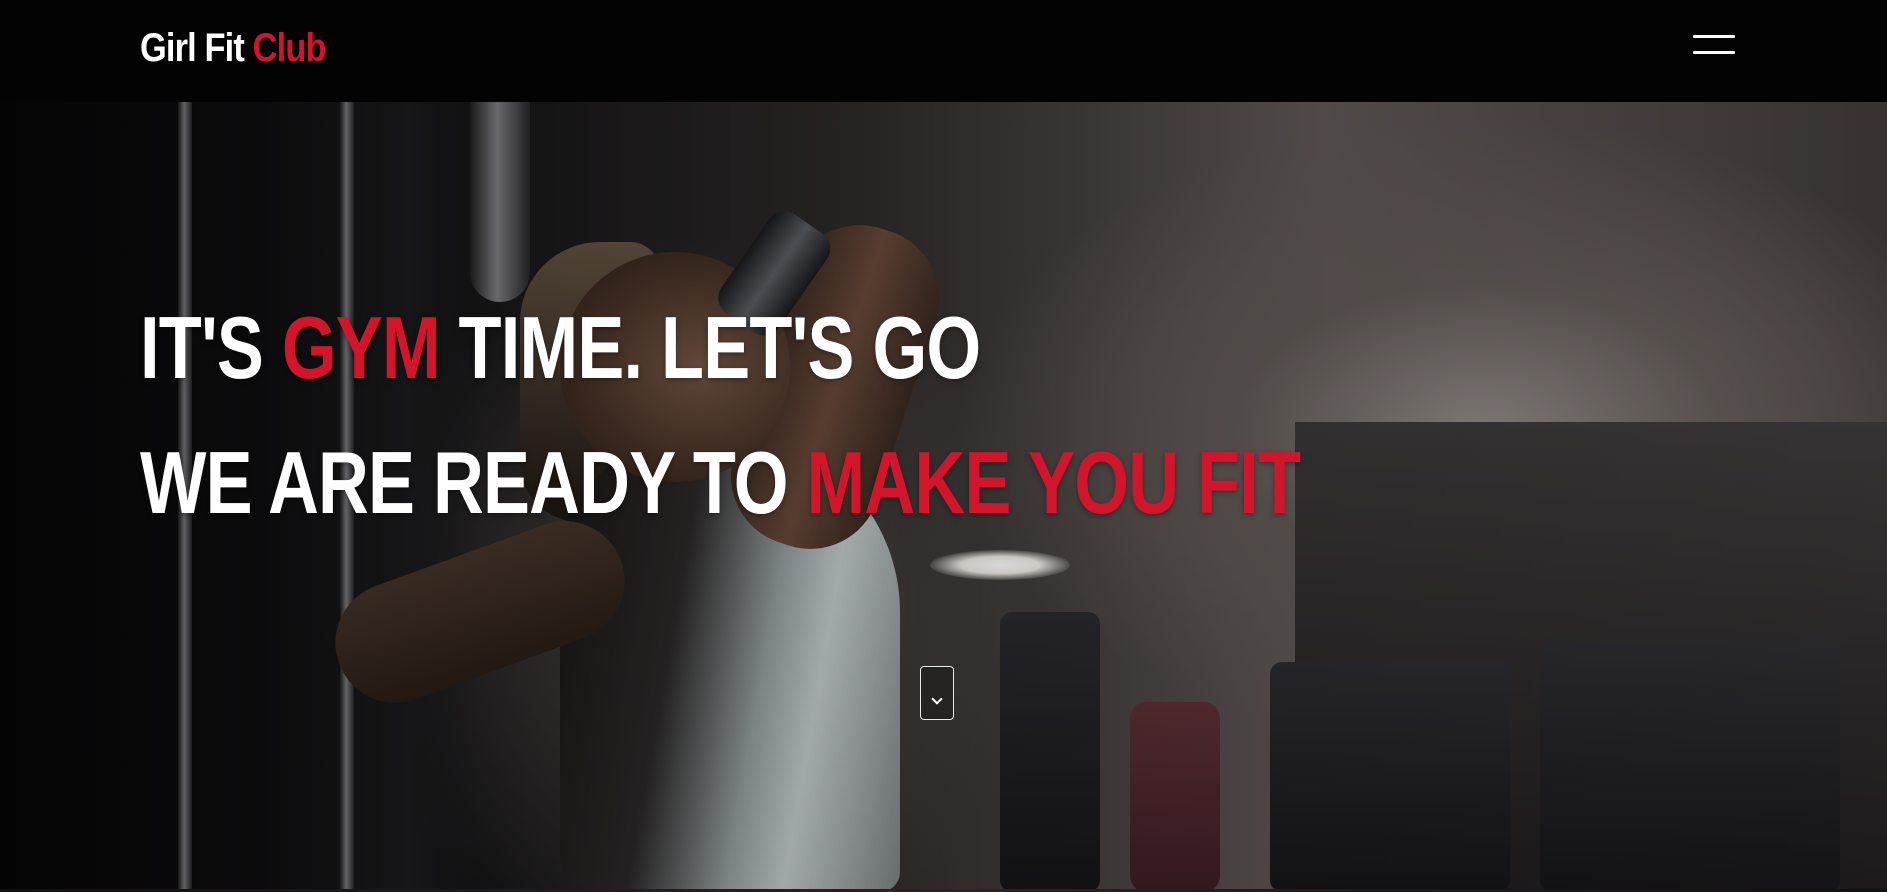  What do you see at coordinates (211, 347) in the screenshot?
I see `headline-text: IT'S` at bounding box center [211, 347].